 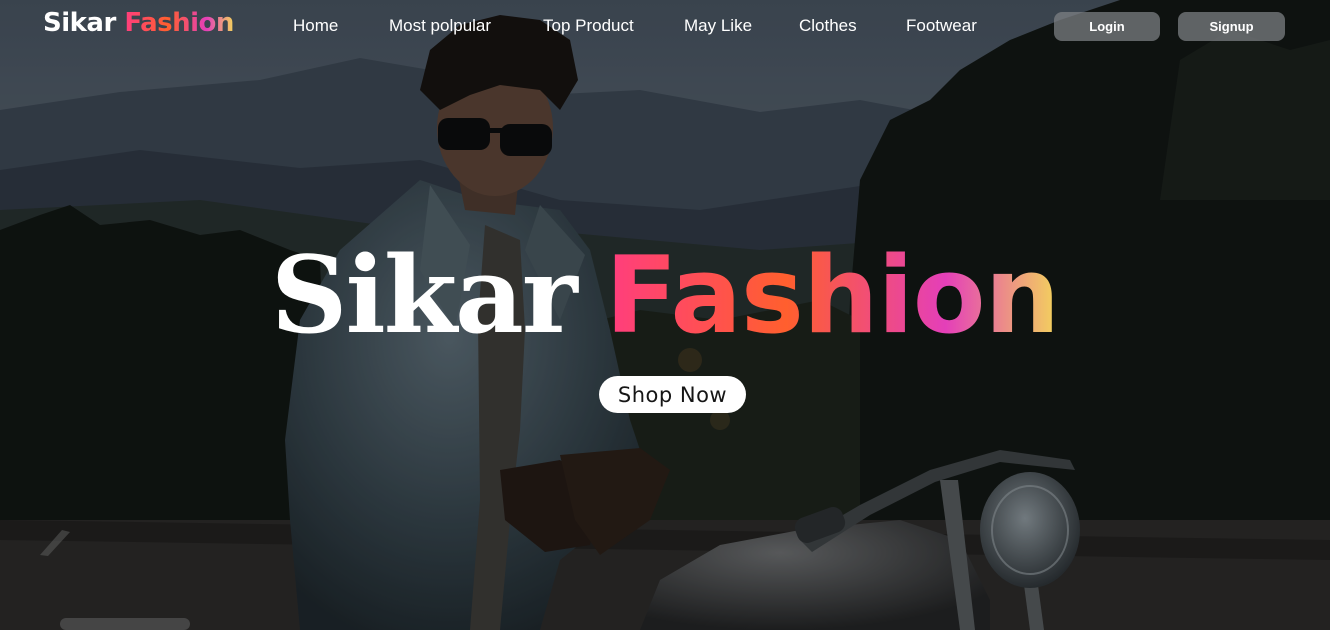 I want to click on nav-link-footwear: Footwear, so click(x=941, y=26).